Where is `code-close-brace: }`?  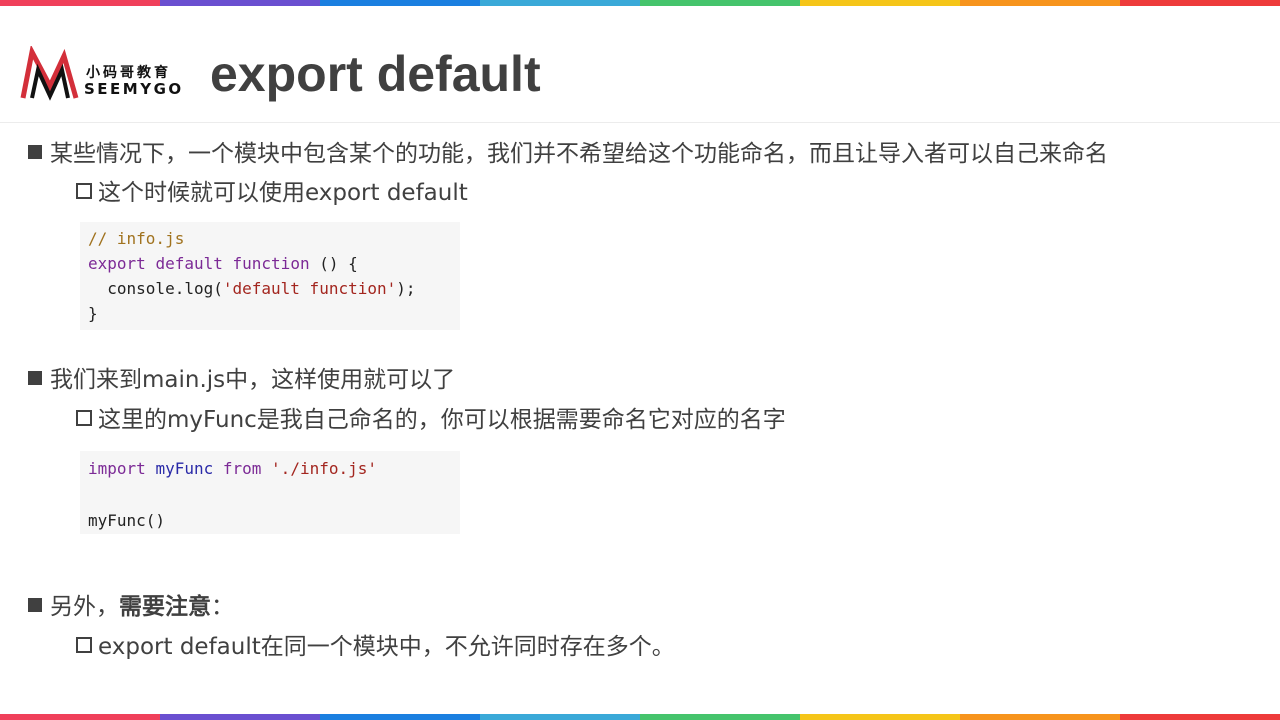 code-close-brace: } is located at coordinates (93, 313).